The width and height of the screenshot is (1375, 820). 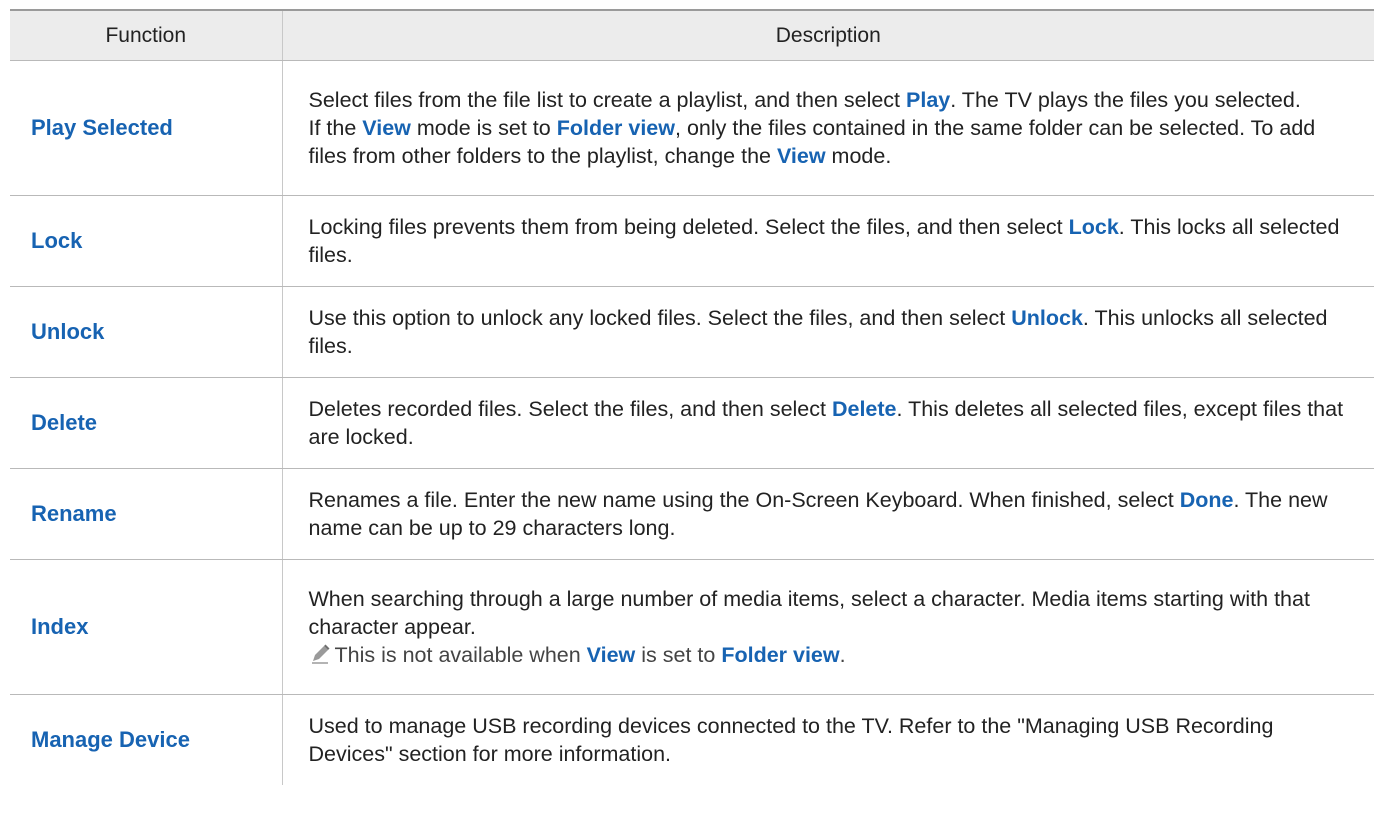 I want to click on function-name: Lock, so click(x=146, y=241).